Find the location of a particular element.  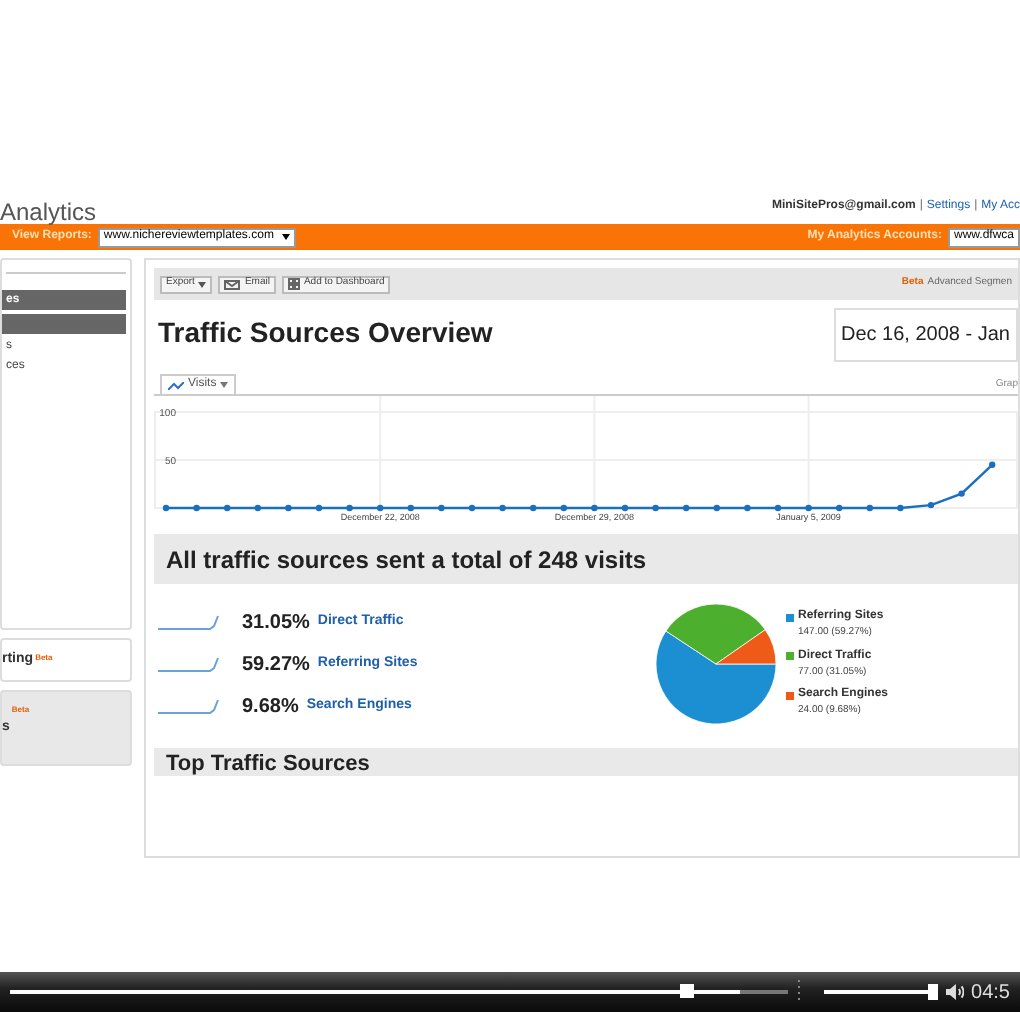

seek-handle is located at coordinates (687, 991).